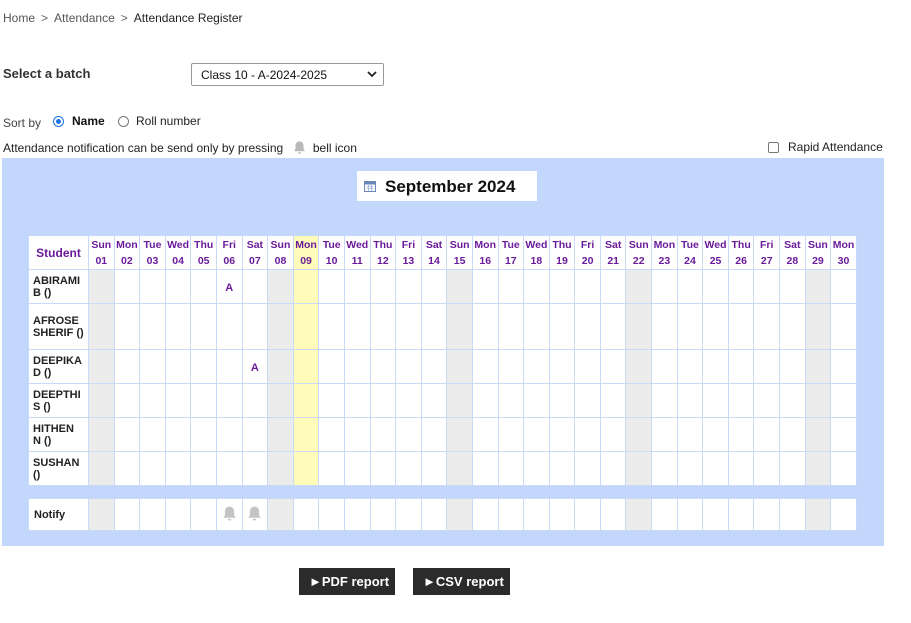 The width and height of the screenshot is (911, 623). I want to click on notify-cell, so click(229, 514).